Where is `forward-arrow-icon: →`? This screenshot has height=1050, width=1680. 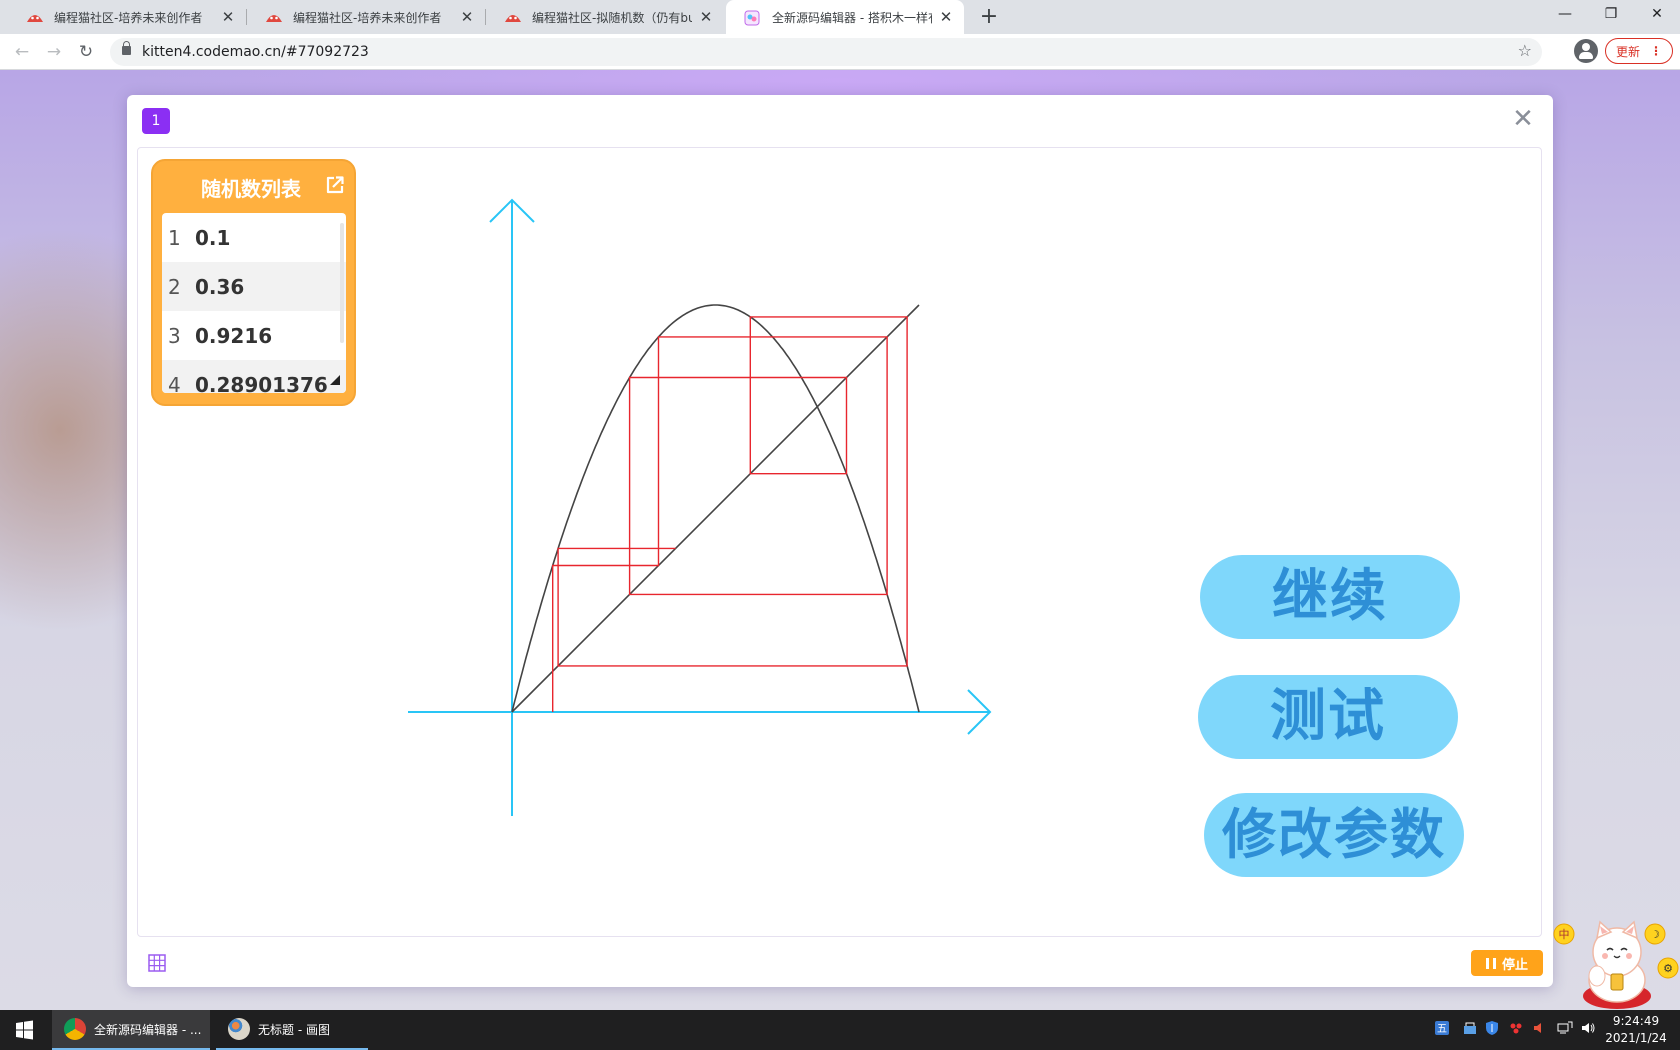 forward-arrow-icon: → is located at coordinates (54, 52).